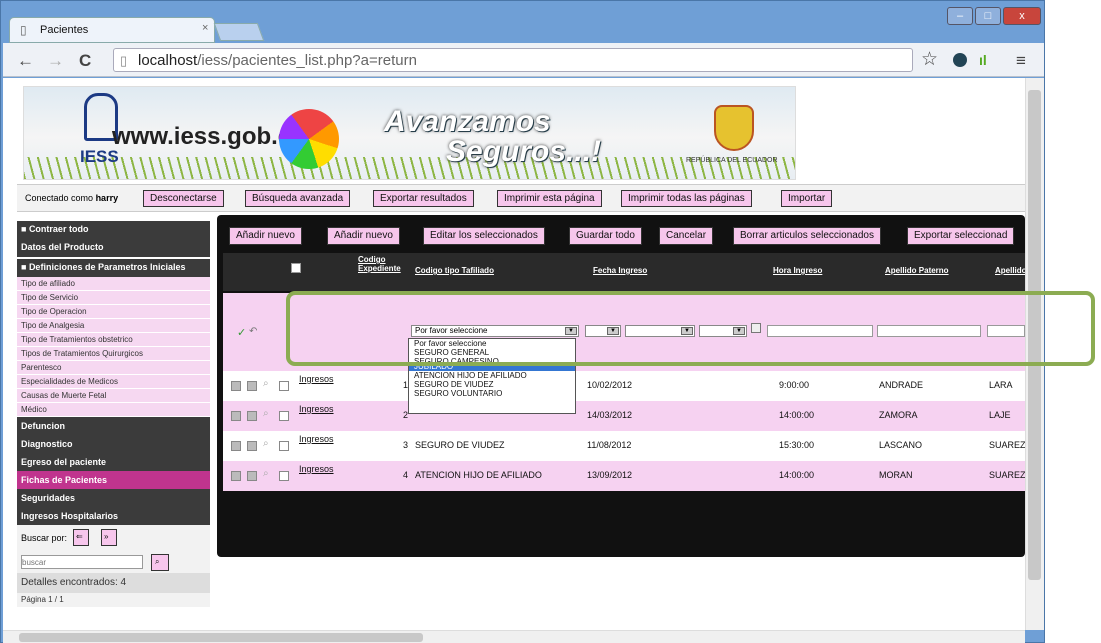  I want to click on minimize-button: –, so click(960, 16).